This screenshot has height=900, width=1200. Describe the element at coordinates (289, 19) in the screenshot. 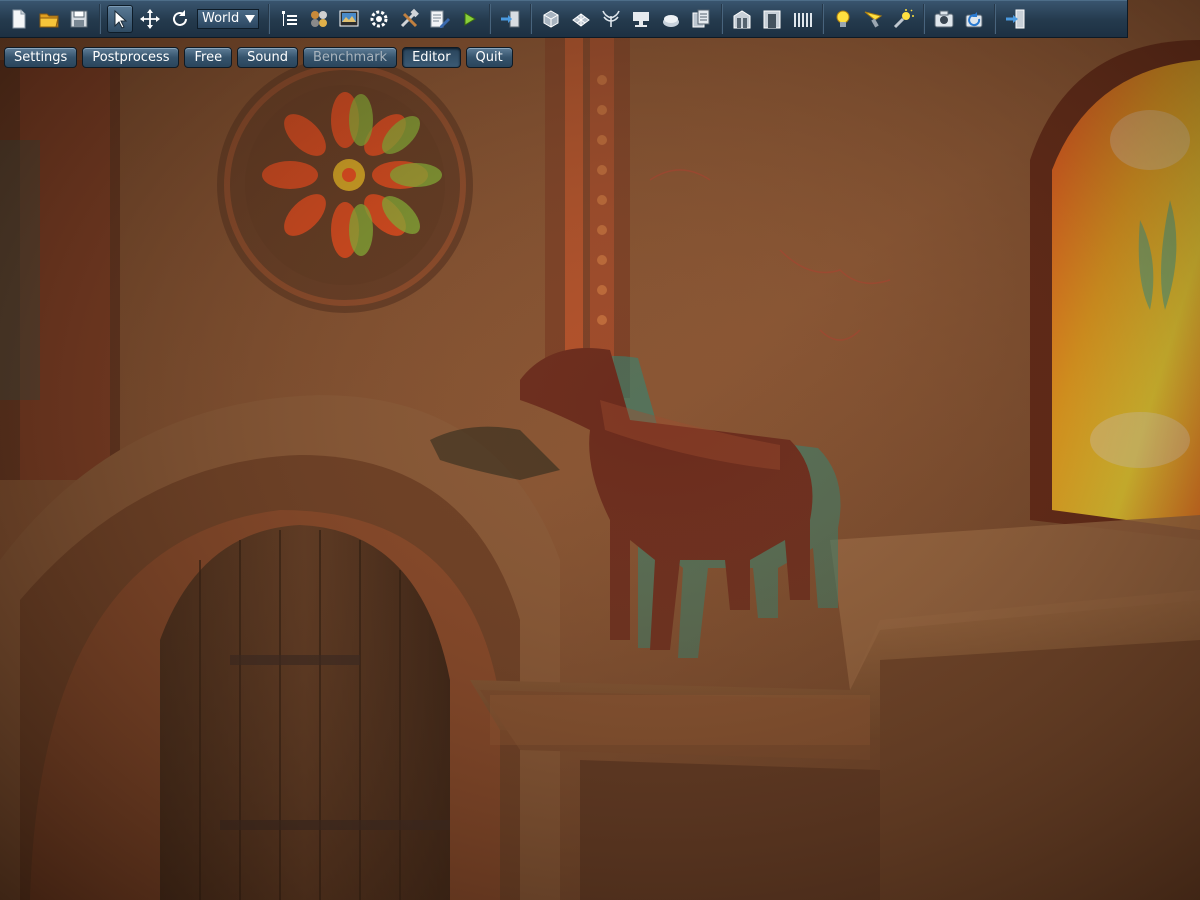

I see `node-tree-icon` at that location.